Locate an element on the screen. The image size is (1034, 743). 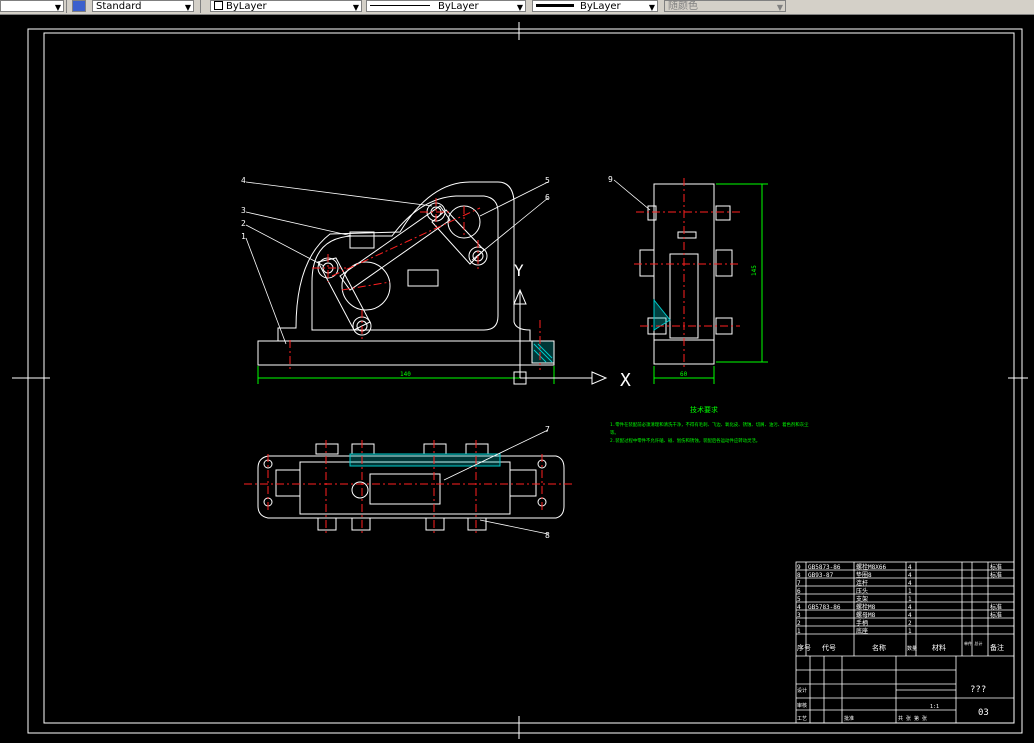
bom-cell-code: GB93-87 is located at coordinates (821, 575).